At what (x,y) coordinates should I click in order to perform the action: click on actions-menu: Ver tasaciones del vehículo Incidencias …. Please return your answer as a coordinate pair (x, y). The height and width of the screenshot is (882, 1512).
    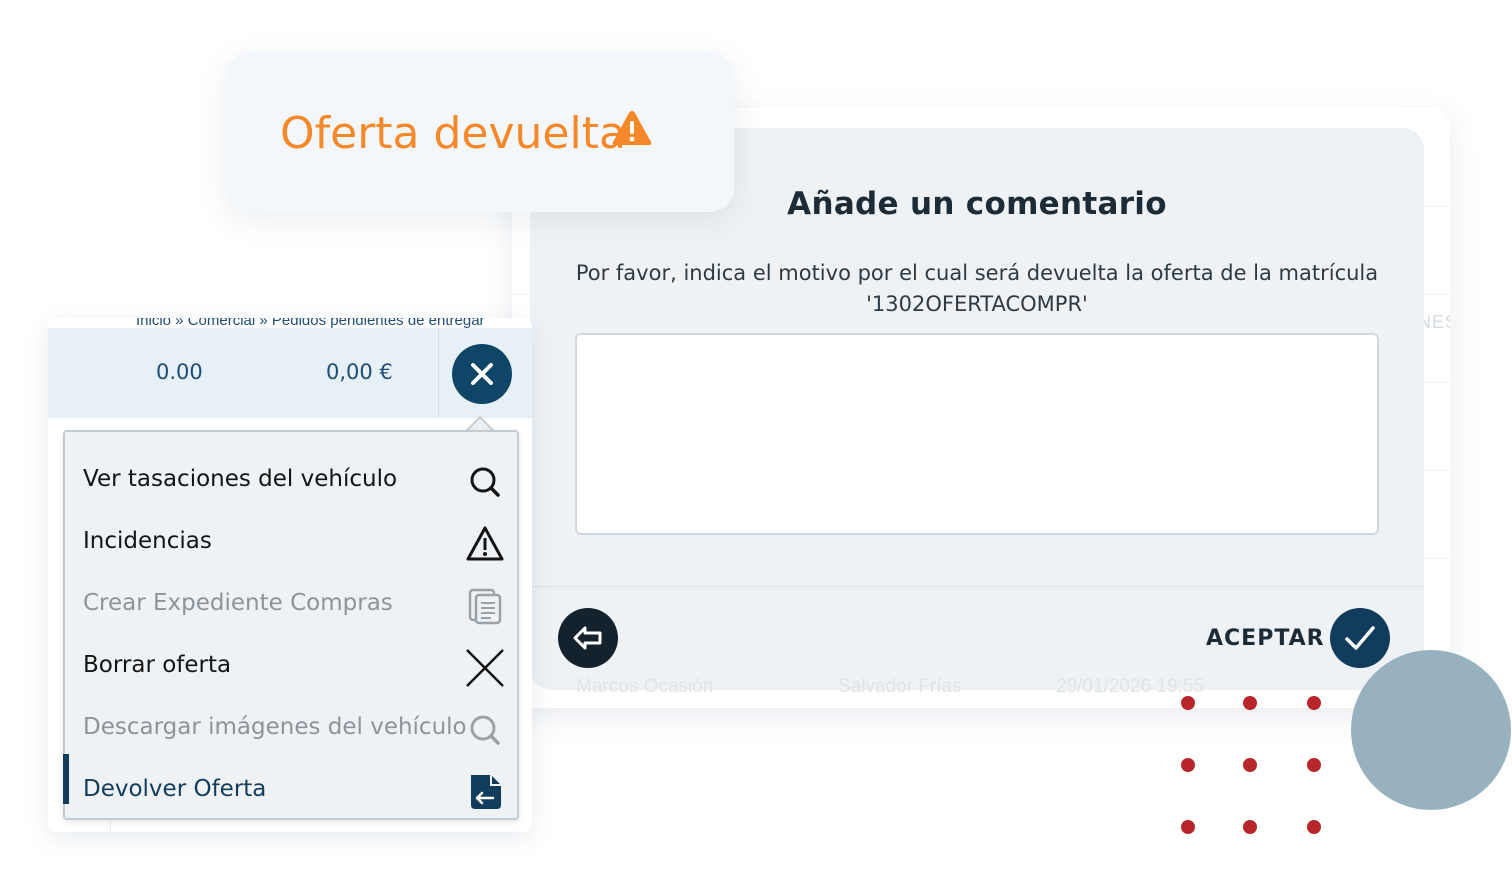
    Looking at the image, I should click on (291, 625).